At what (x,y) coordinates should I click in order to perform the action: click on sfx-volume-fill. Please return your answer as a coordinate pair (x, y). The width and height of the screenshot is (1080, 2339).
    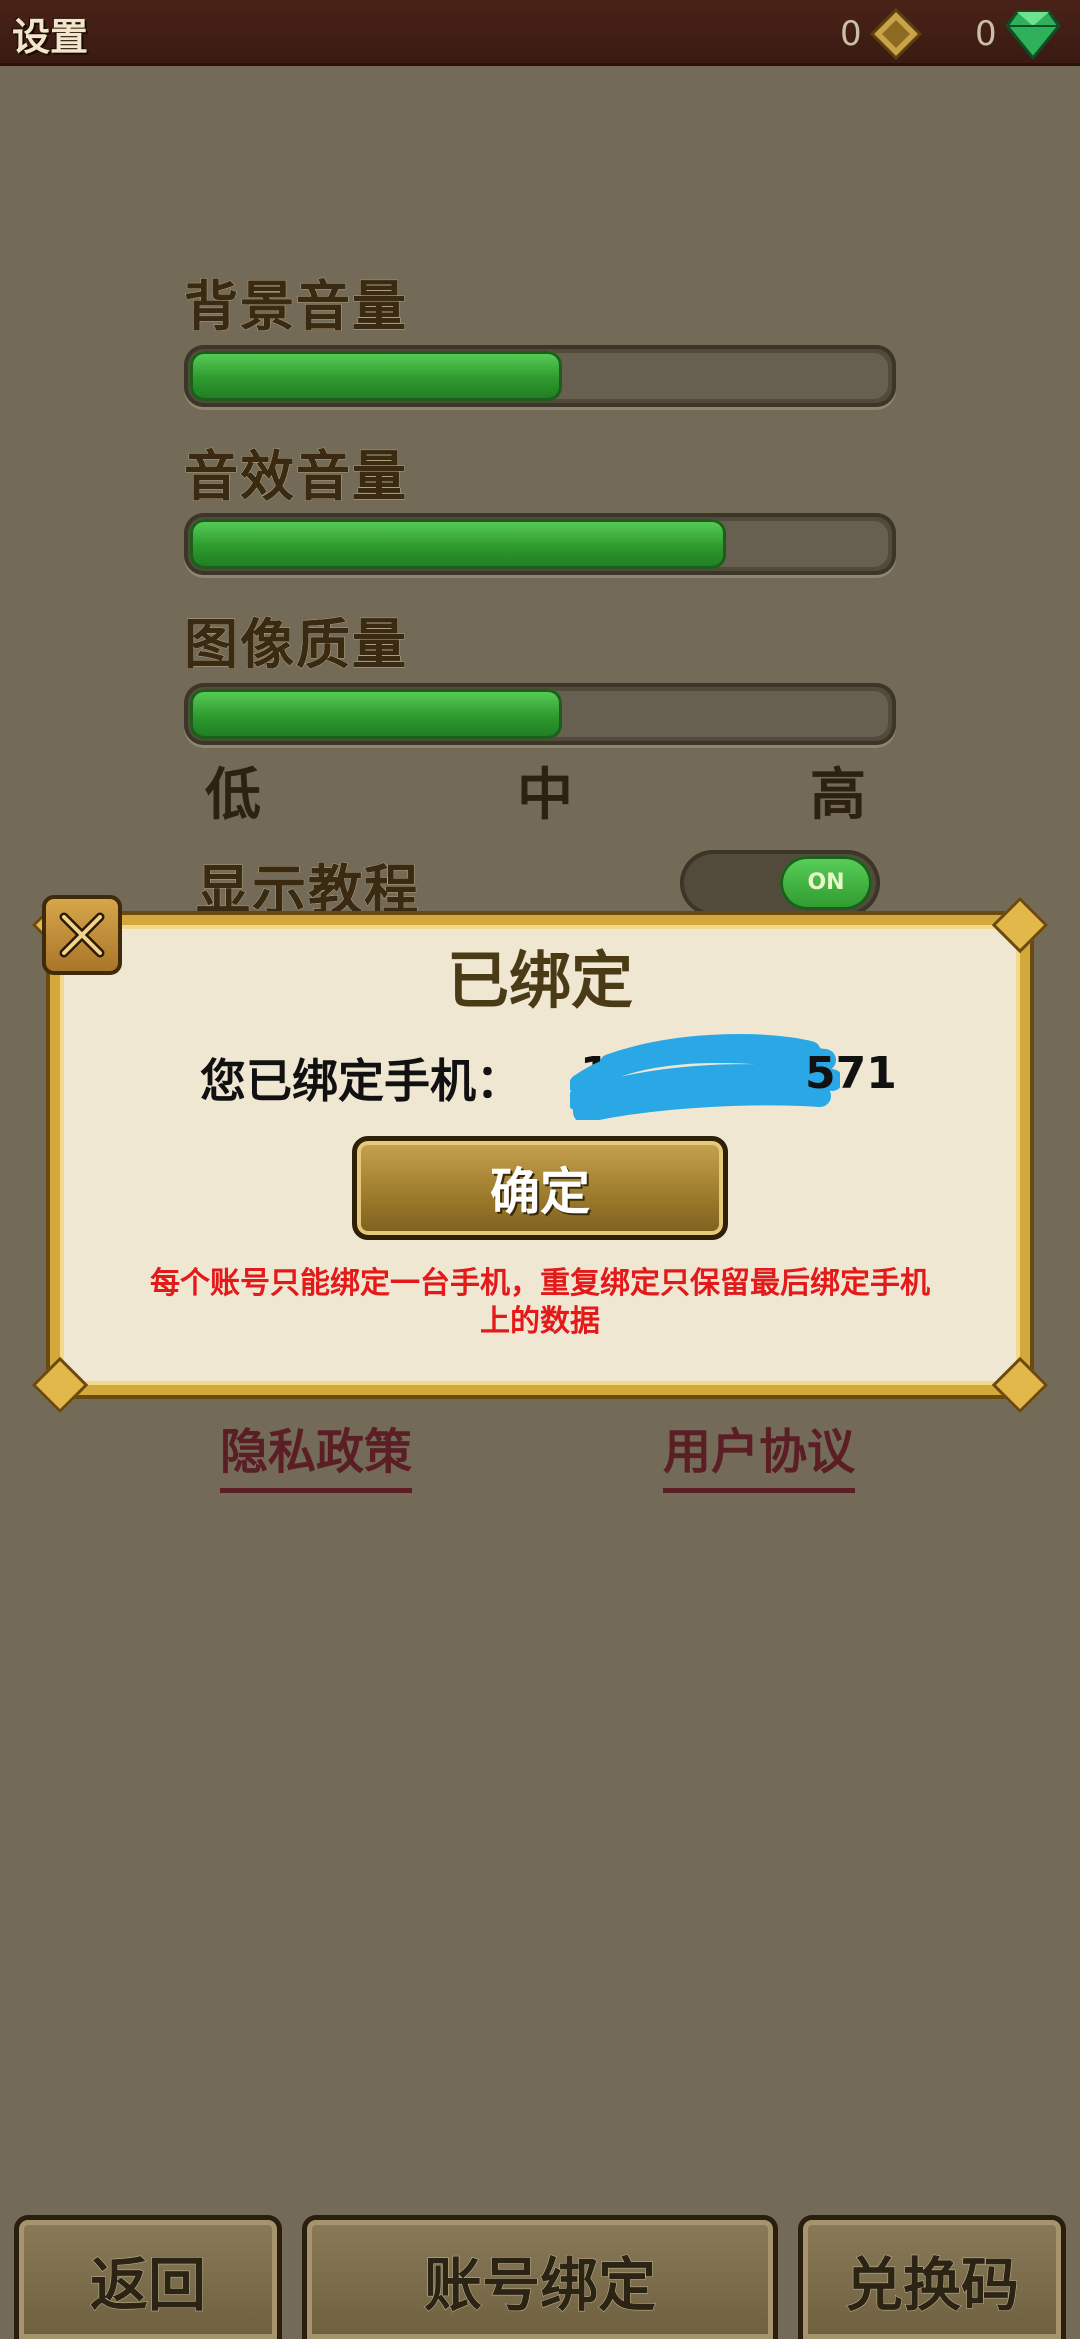
    Looking at the image, I should click on (458, 544).